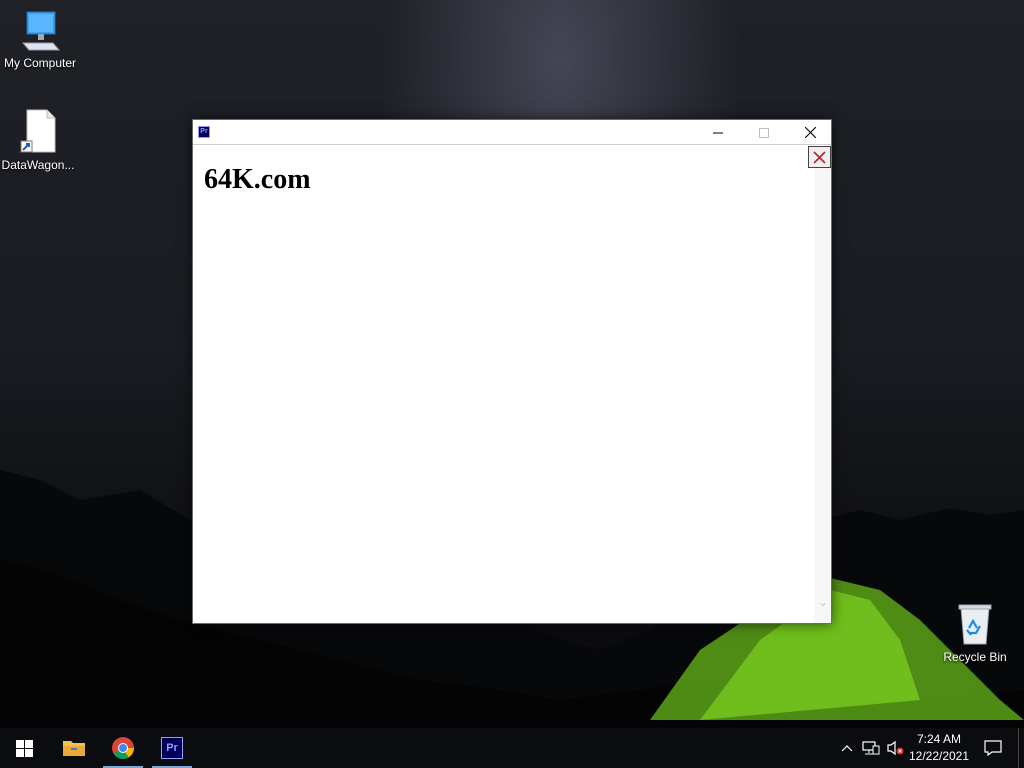 The width and height of the screenshot is (1024, 768). I want to click on minimize-icon, so click(718, 132).